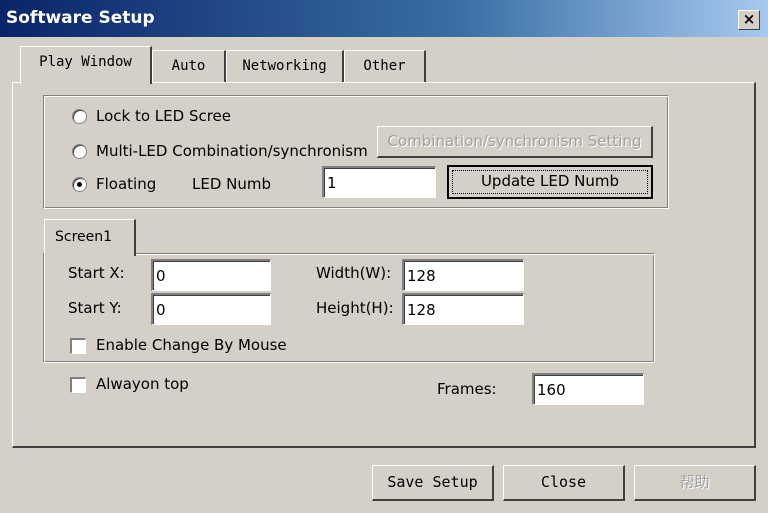 The width and height of the screenshot is (768, 513). What do you see at coordinates (142, 384) in the screenshot?
I see `alwayson-top-label: Alwayon top` at bounding box center [142, 384].